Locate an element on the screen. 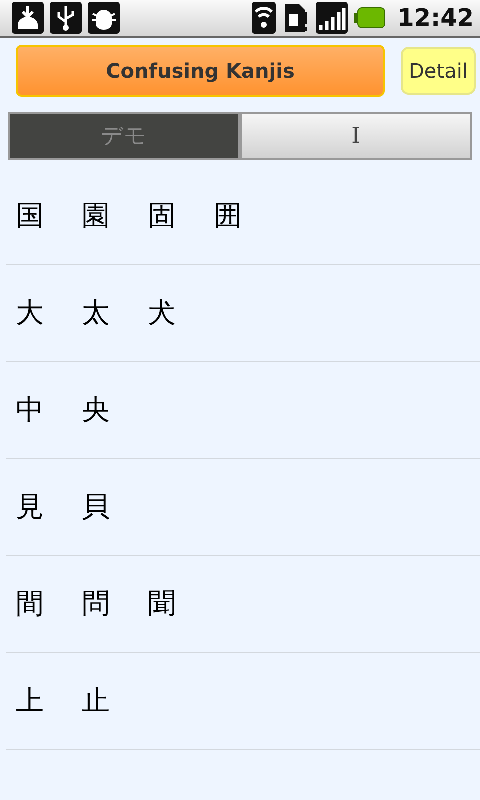 The image size is (480, 800). detail-button: Detail is located at coordinates (438, 70).